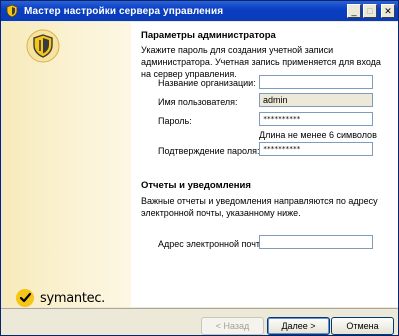  What do you see at coordinates (12, 11) in the screenshot?
I see `app-shield-icon` at bounding box center [12, 11].